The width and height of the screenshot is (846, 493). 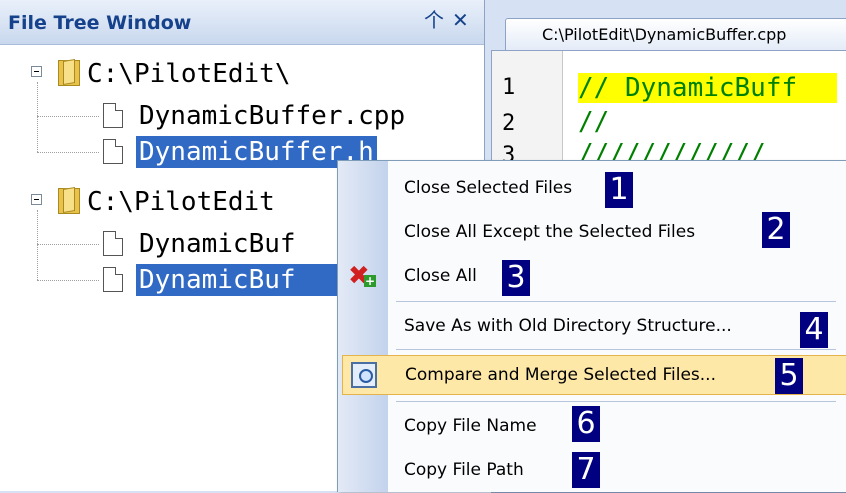 I want to click on menu-item-label: Close All Except the Selected Files, so click(x=550, y=232).